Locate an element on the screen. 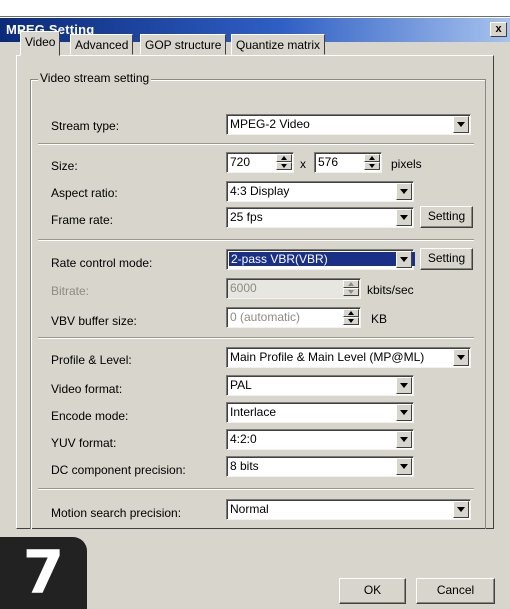  width-value: 720 is located at coordinates (240, 162).